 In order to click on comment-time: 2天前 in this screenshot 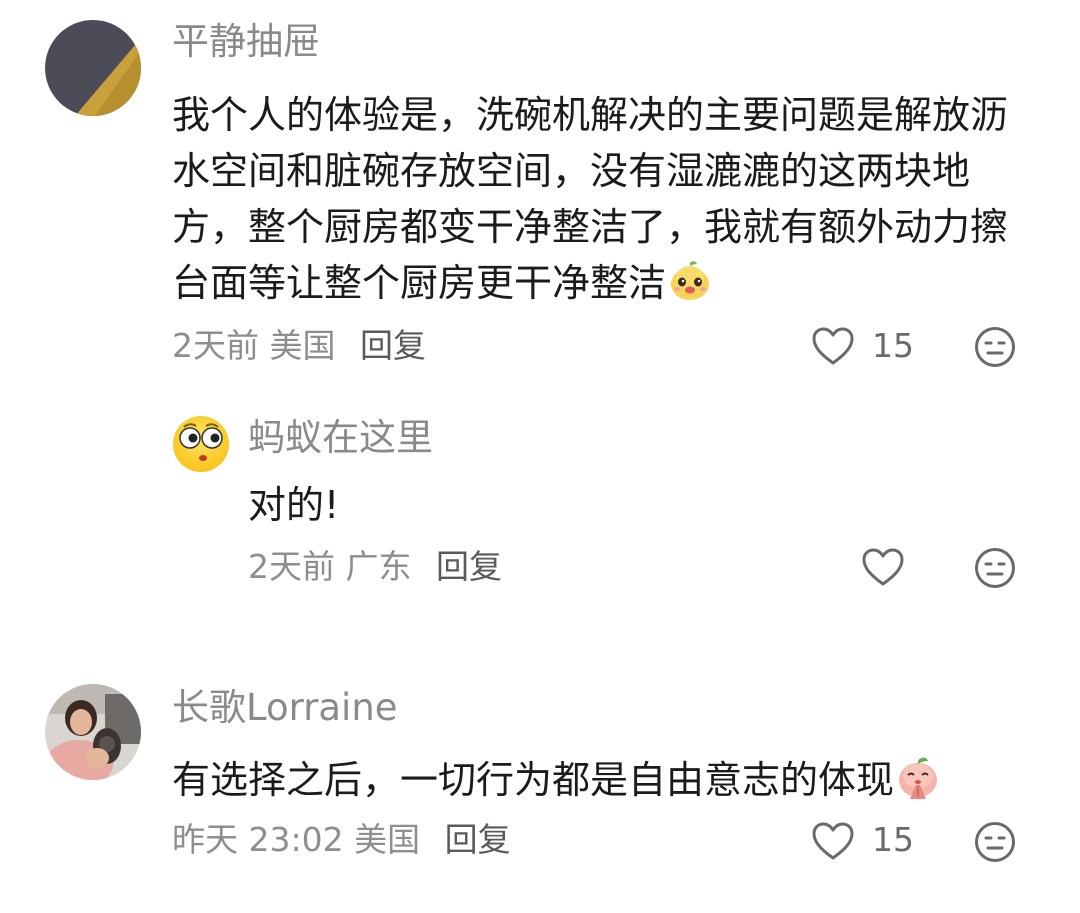, I will do `click(215, 345)`.